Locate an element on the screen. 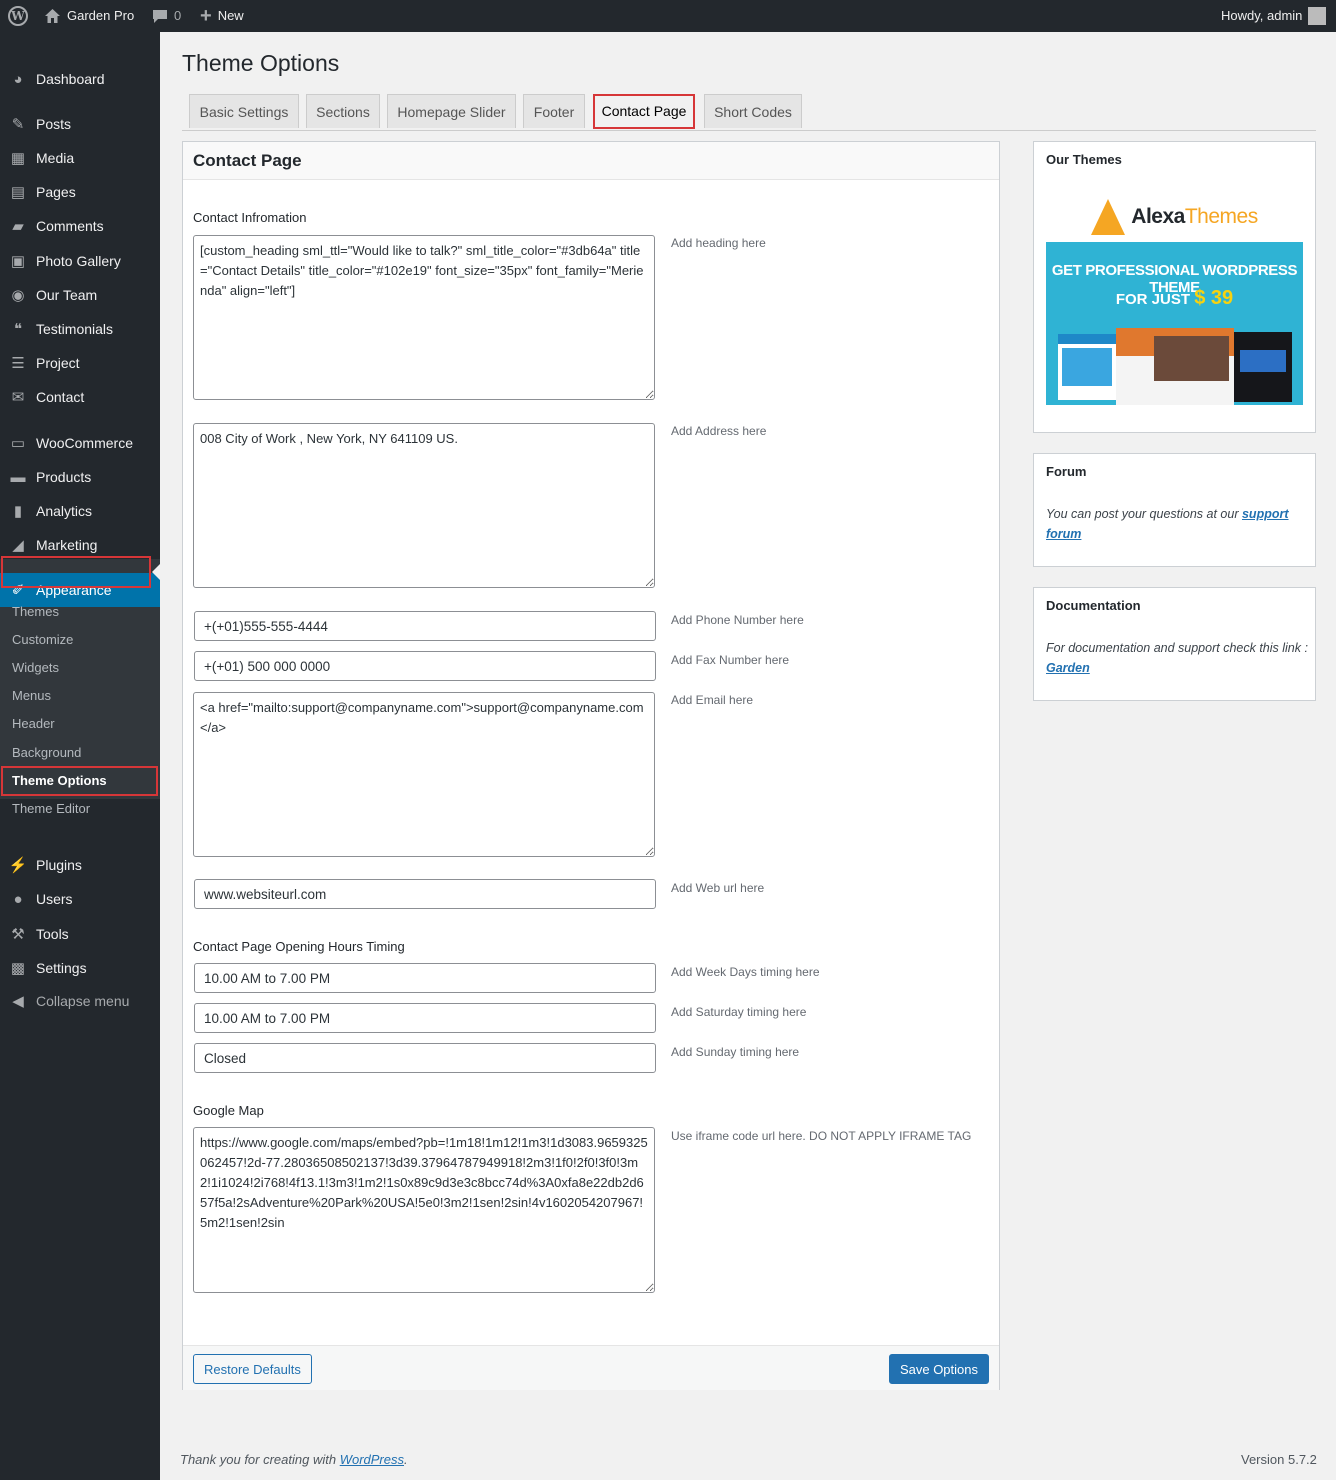  promo-price-line: FOR JUST $ 39 is located at coordinates (1174, 298).